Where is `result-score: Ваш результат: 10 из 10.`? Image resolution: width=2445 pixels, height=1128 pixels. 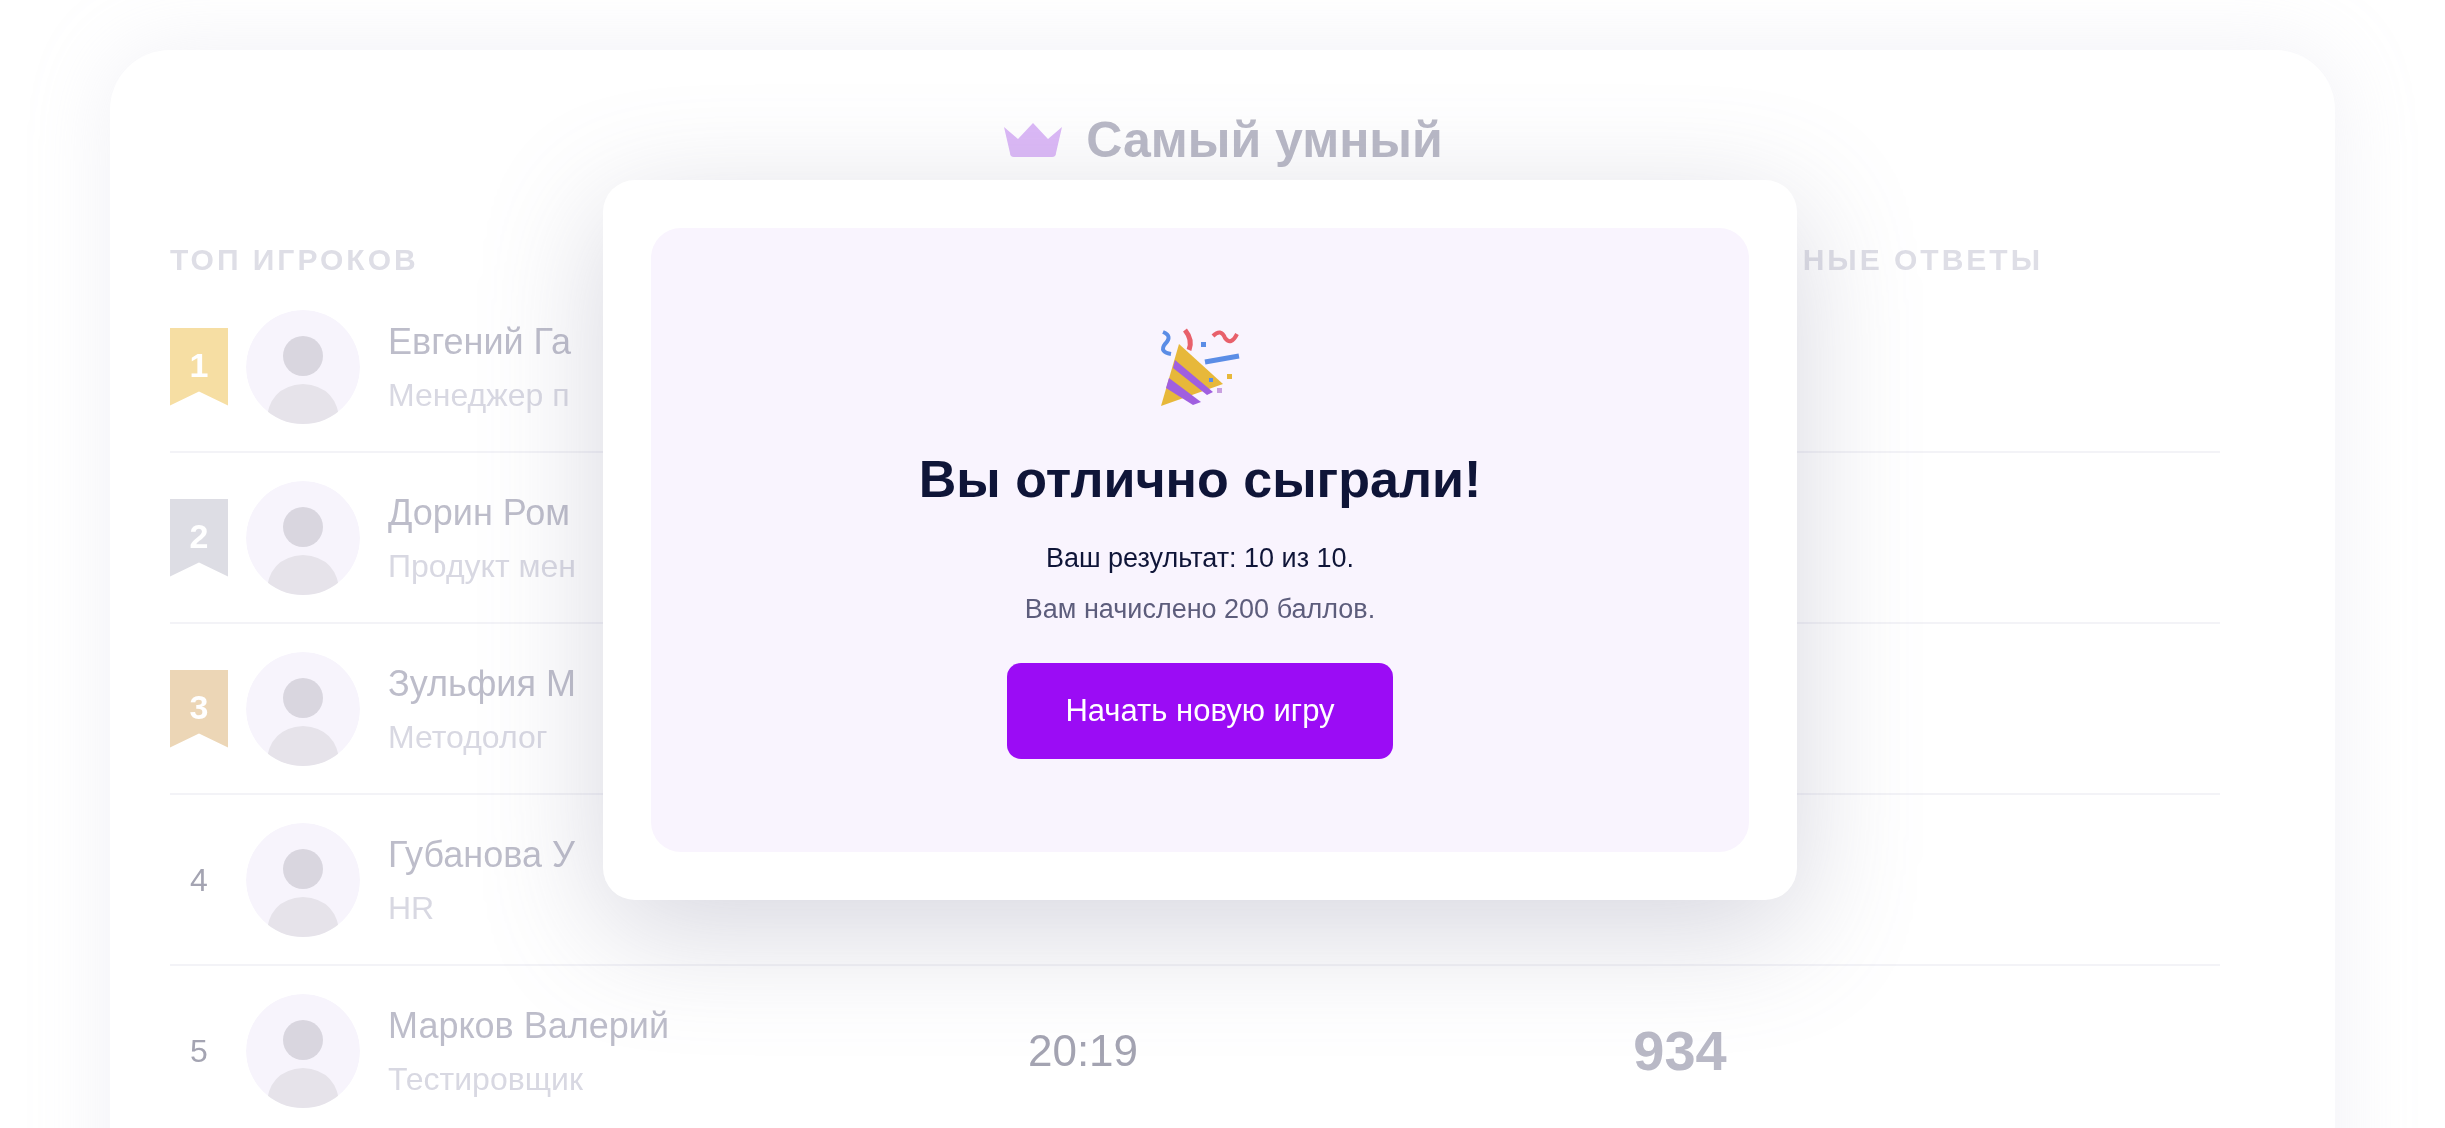 result-score: Ваш результат: 10 из 10. is located at coordinates (1200, 558).